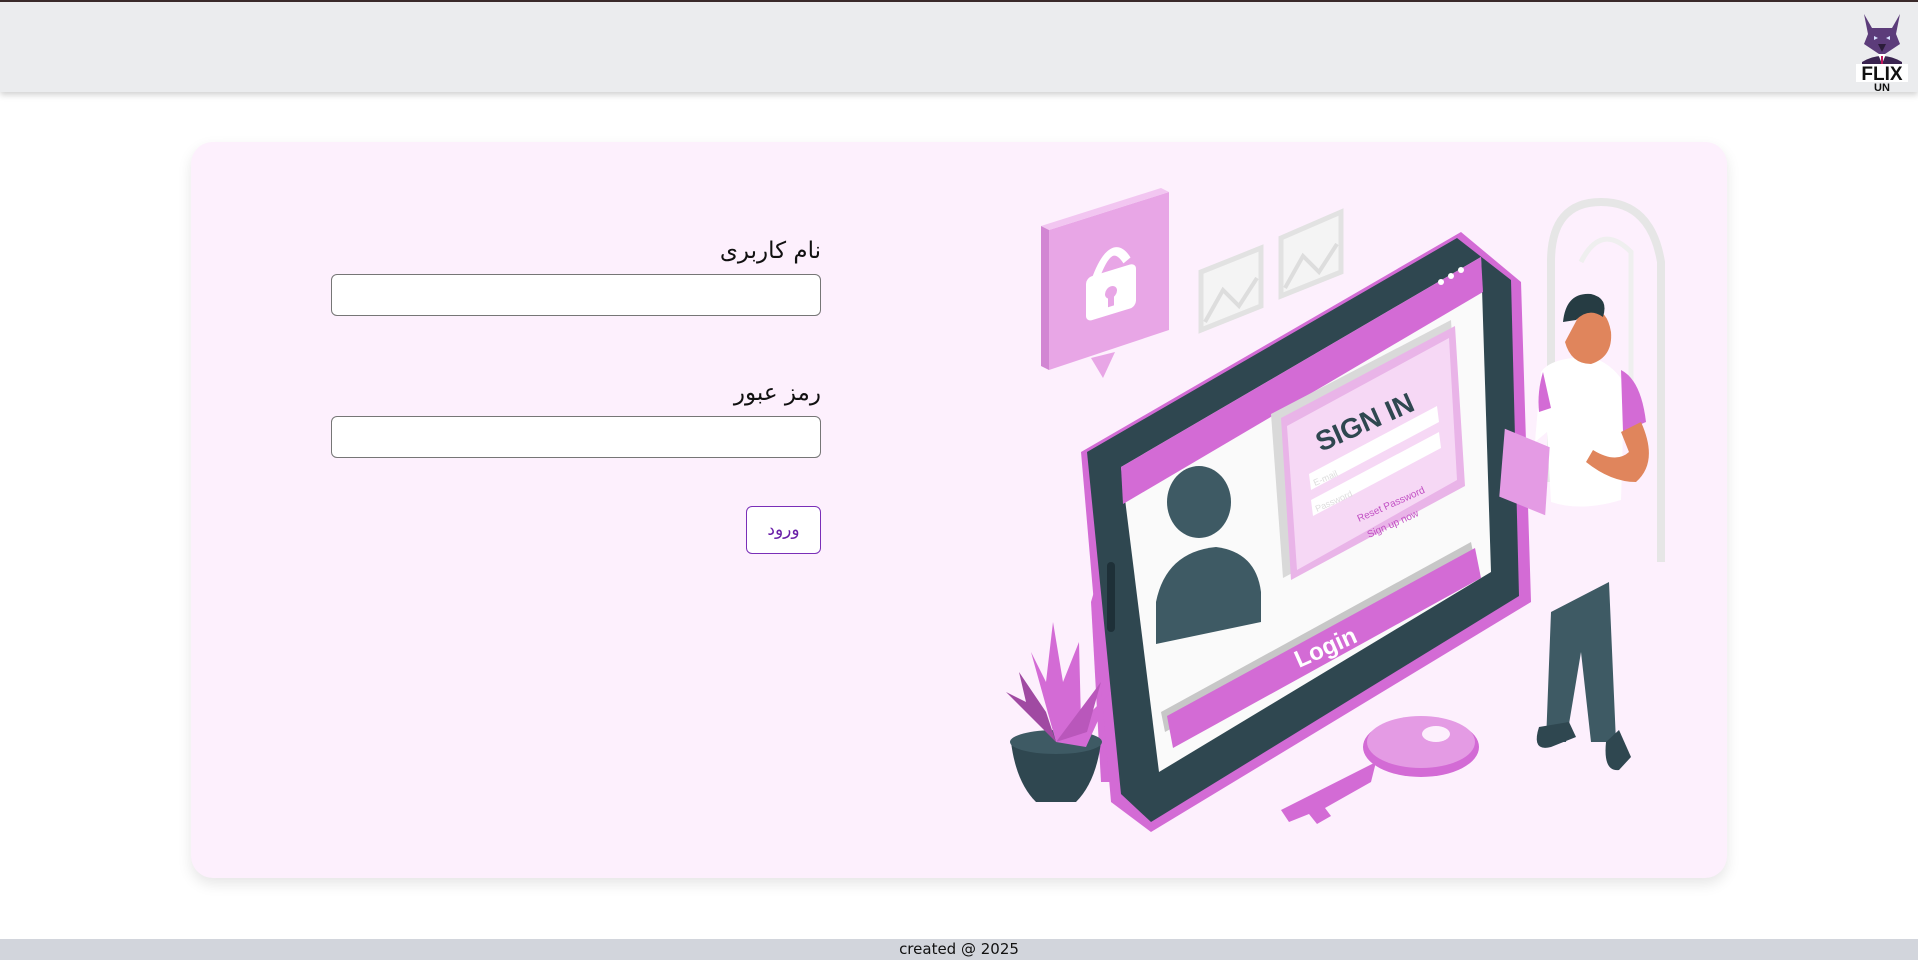 Image resolution: width=1918 pixels, height=960 pixels. I want to click on footer: created @ 2025, so click(959, 949).